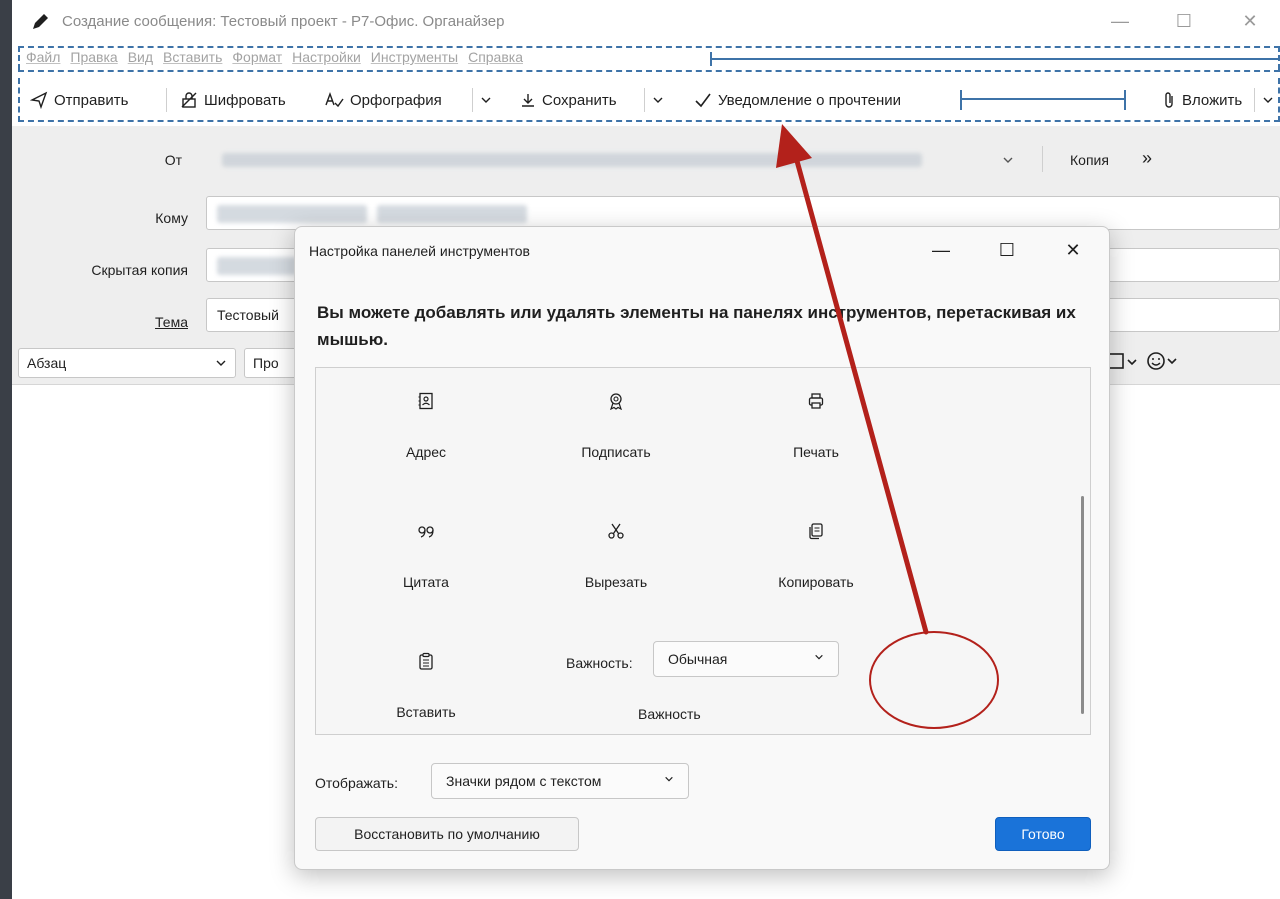  What do you see at coordinates (579, 100) in the screenshot?
I see `save-label: Сохранить` at bounding box center [579, 100].